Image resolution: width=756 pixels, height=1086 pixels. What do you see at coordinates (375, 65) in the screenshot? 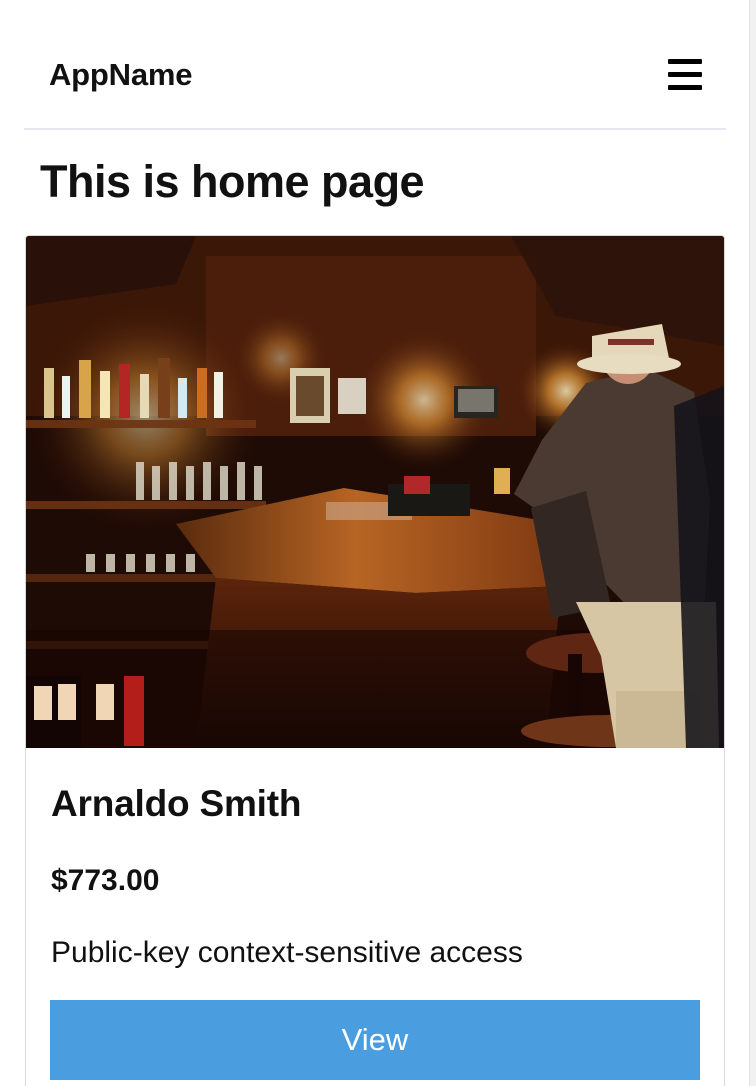
I see `navbar: AppName` at bounding box center [375, 65].